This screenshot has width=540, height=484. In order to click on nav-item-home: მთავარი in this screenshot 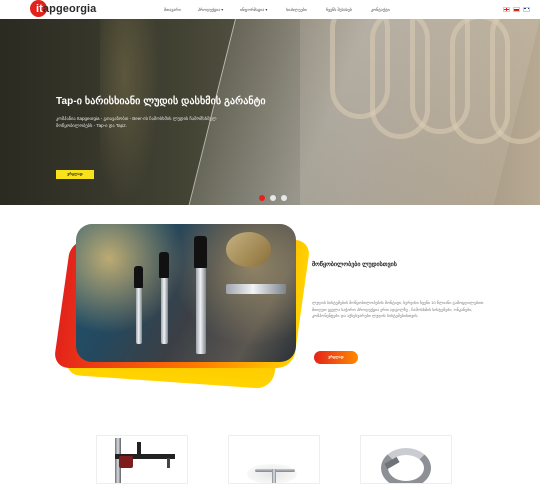, I will do `click(172, 9)`.